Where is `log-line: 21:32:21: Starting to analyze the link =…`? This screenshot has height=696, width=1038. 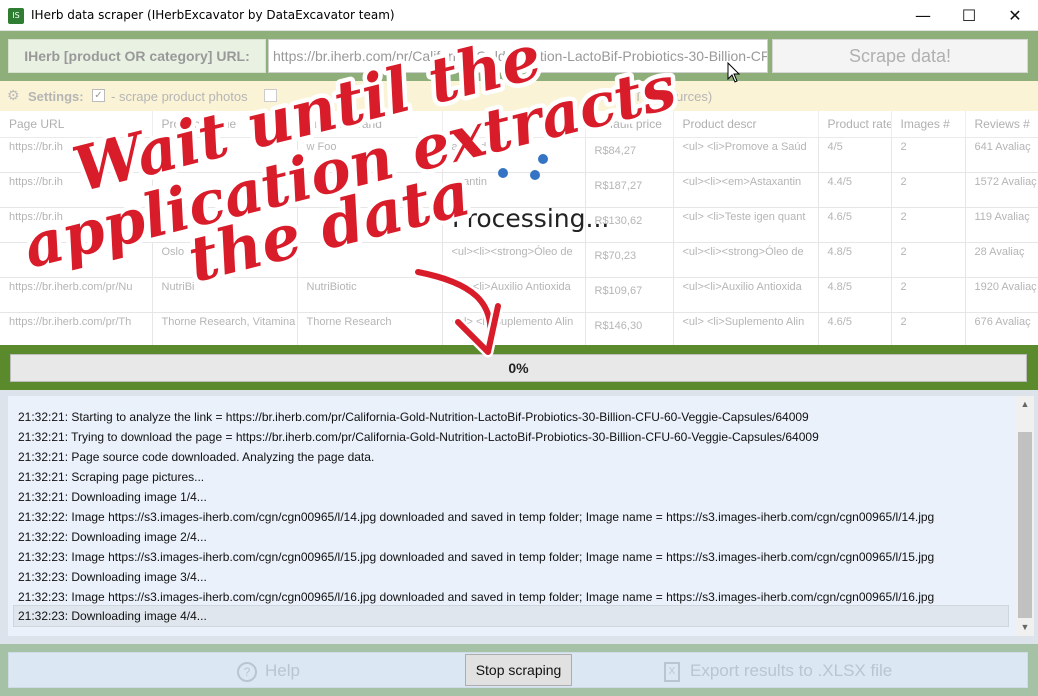
log-line: 21:32:21: Starting to analyze the link =… is located at coordinates (413, 417).